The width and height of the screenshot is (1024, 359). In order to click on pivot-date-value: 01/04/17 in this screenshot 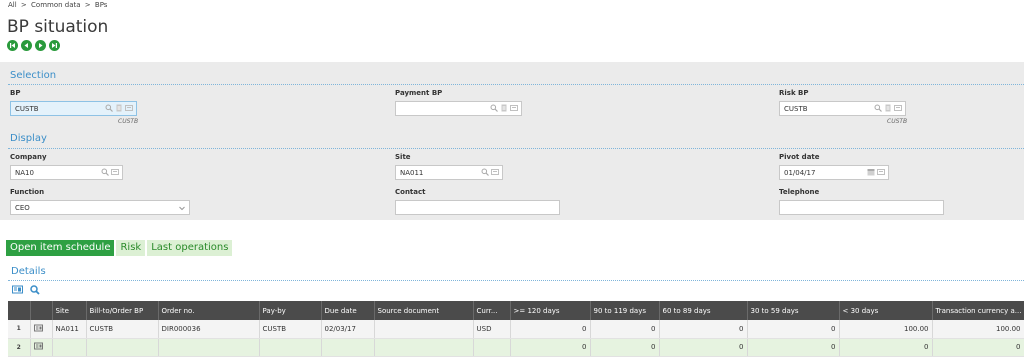, I will do `click(800, 173)`.